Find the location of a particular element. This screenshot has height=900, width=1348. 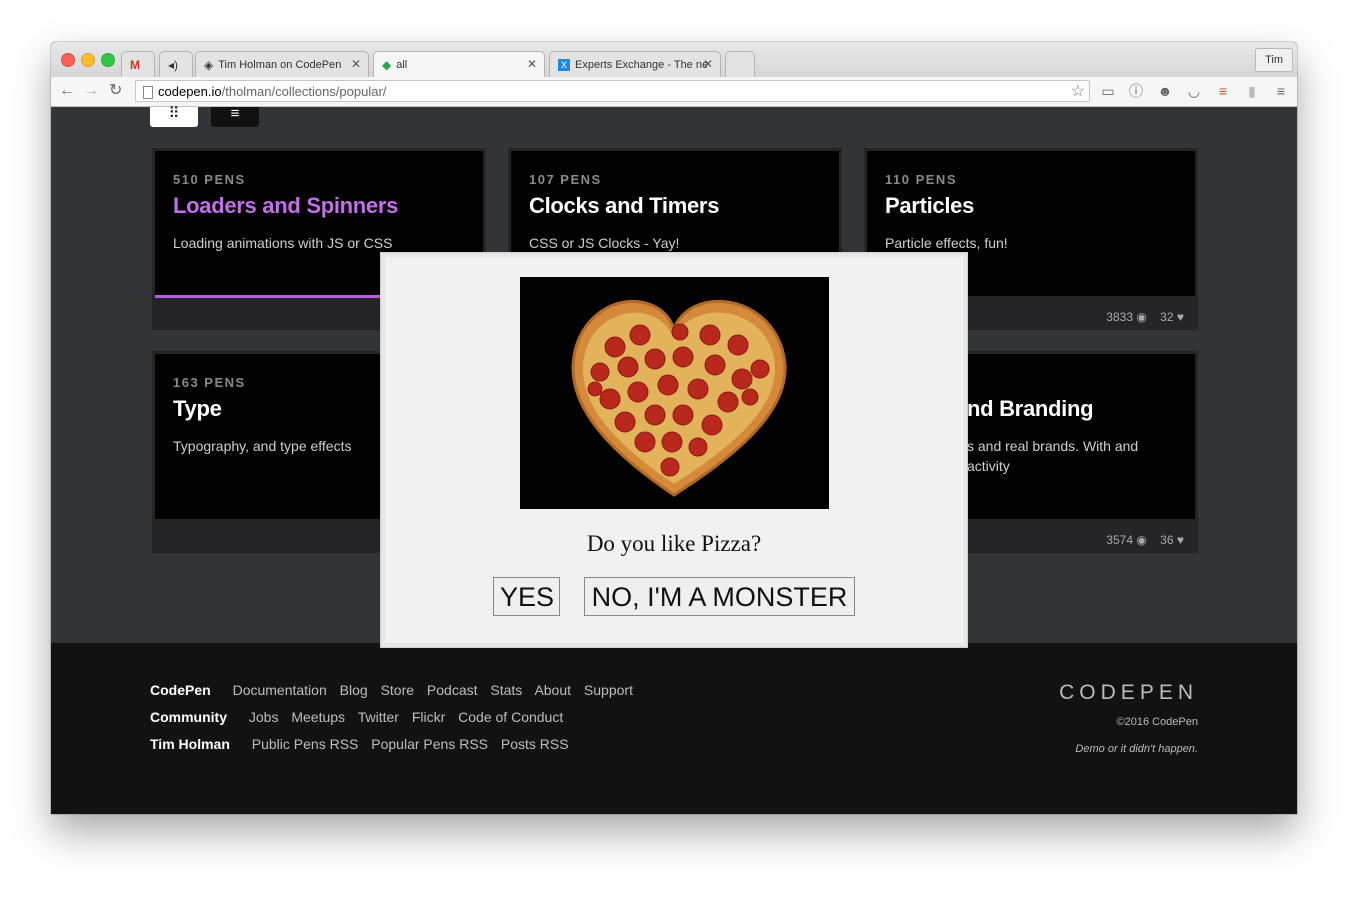

info-icon: ⓘ is located at coordinates (1136, 91).